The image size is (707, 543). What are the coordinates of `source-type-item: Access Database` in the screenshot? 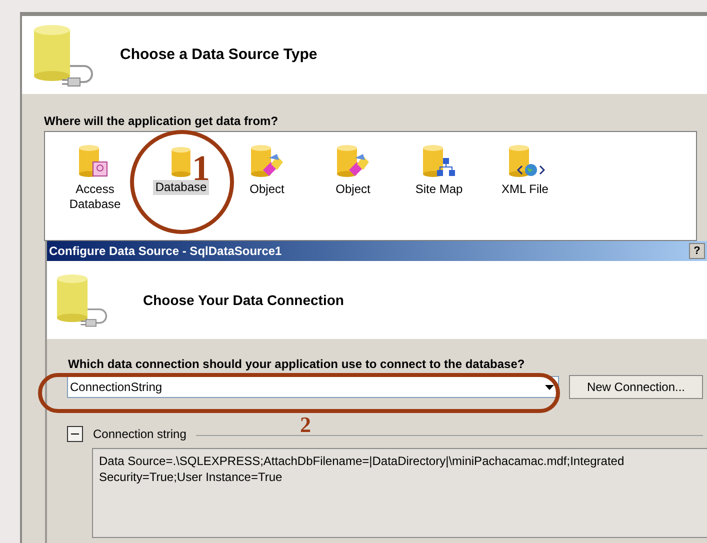 It's located at (95, 197).